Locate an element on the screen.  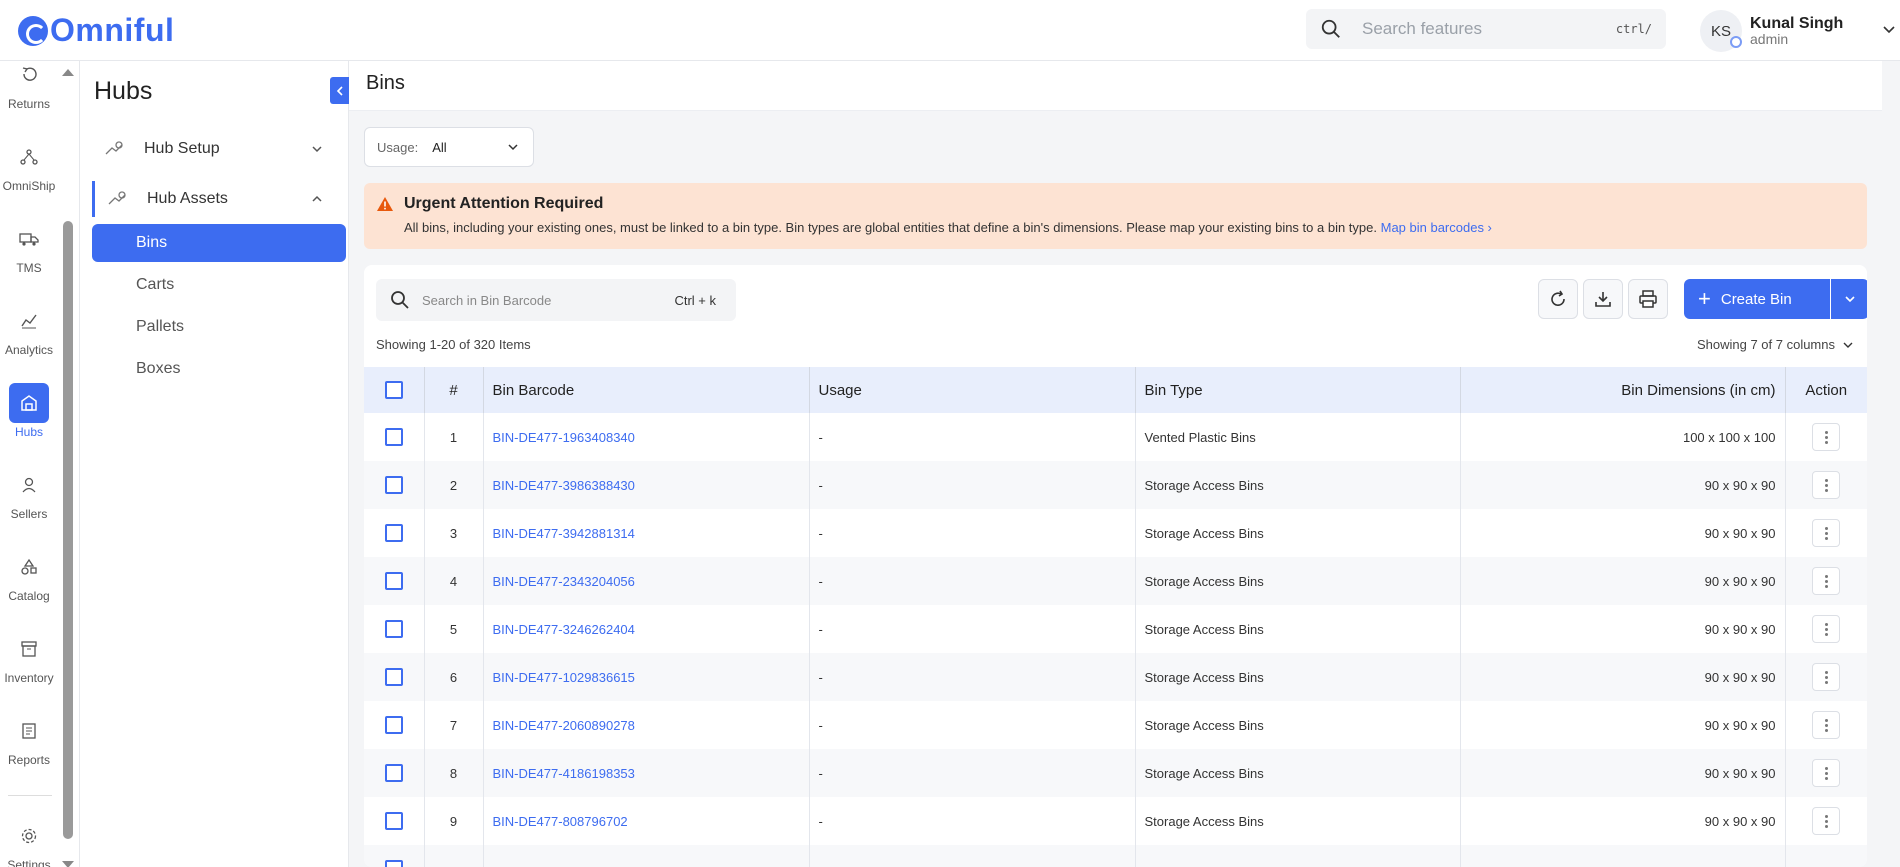
bin-barcode-link: BIN-DE477-1963408340 is located at coordinates (646, 437).